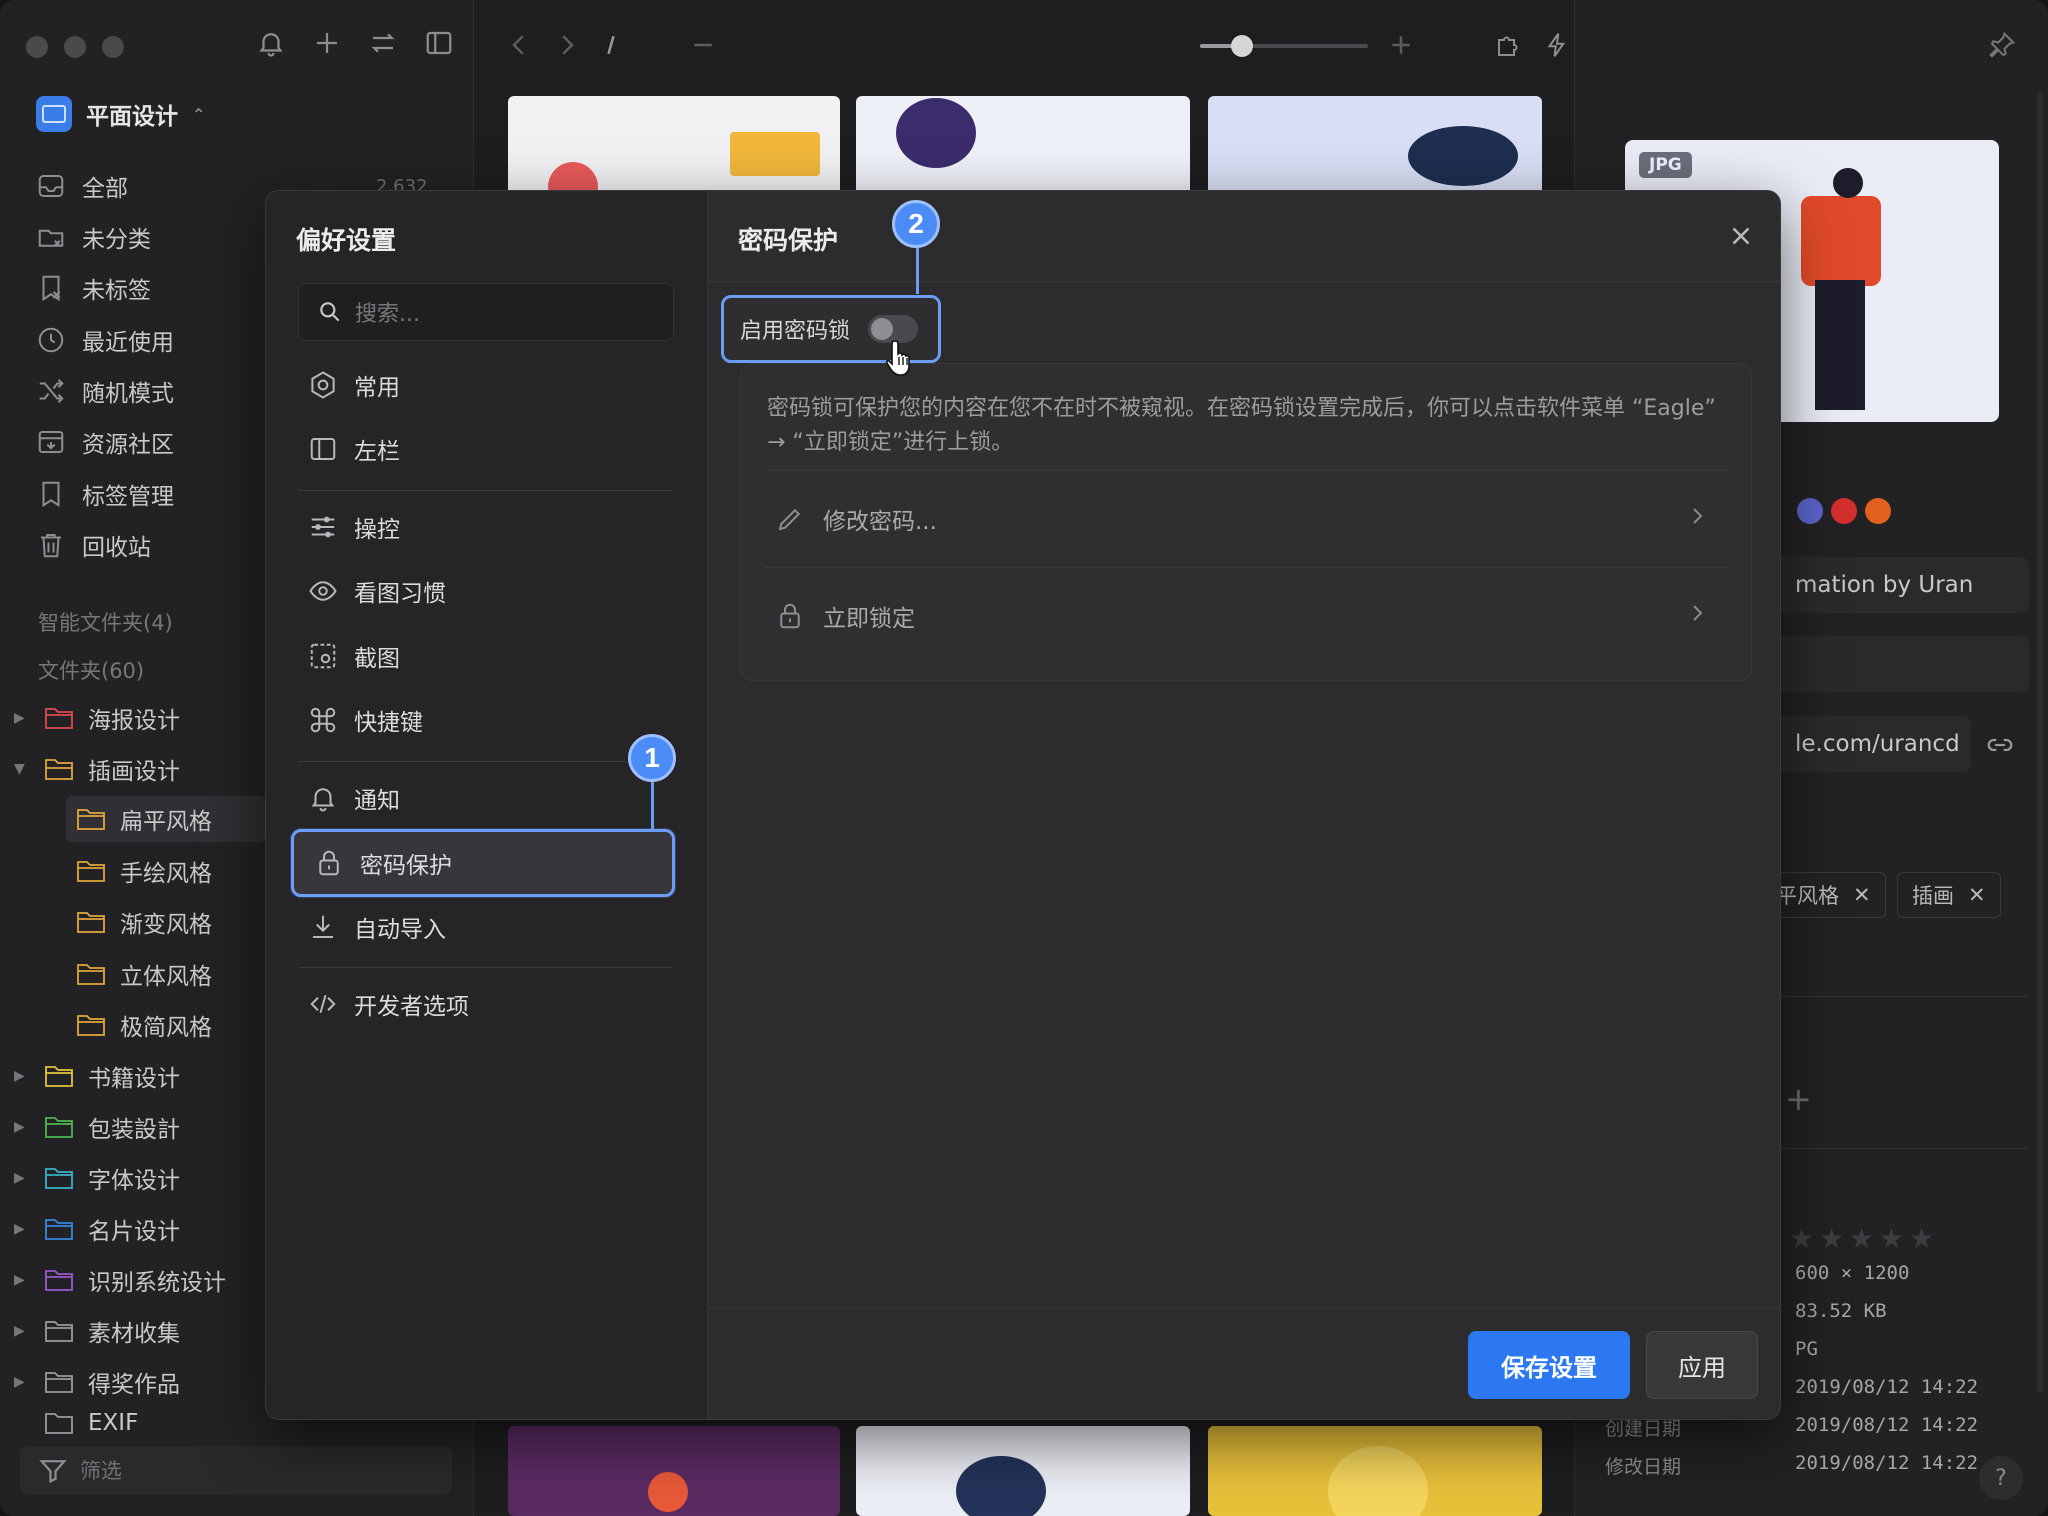 The image size is (2048, 1516). What do you see at coordinates (788, 240) in the screenshot?
I see `panel-title: 密码保护` at bounding box center [788, 240].